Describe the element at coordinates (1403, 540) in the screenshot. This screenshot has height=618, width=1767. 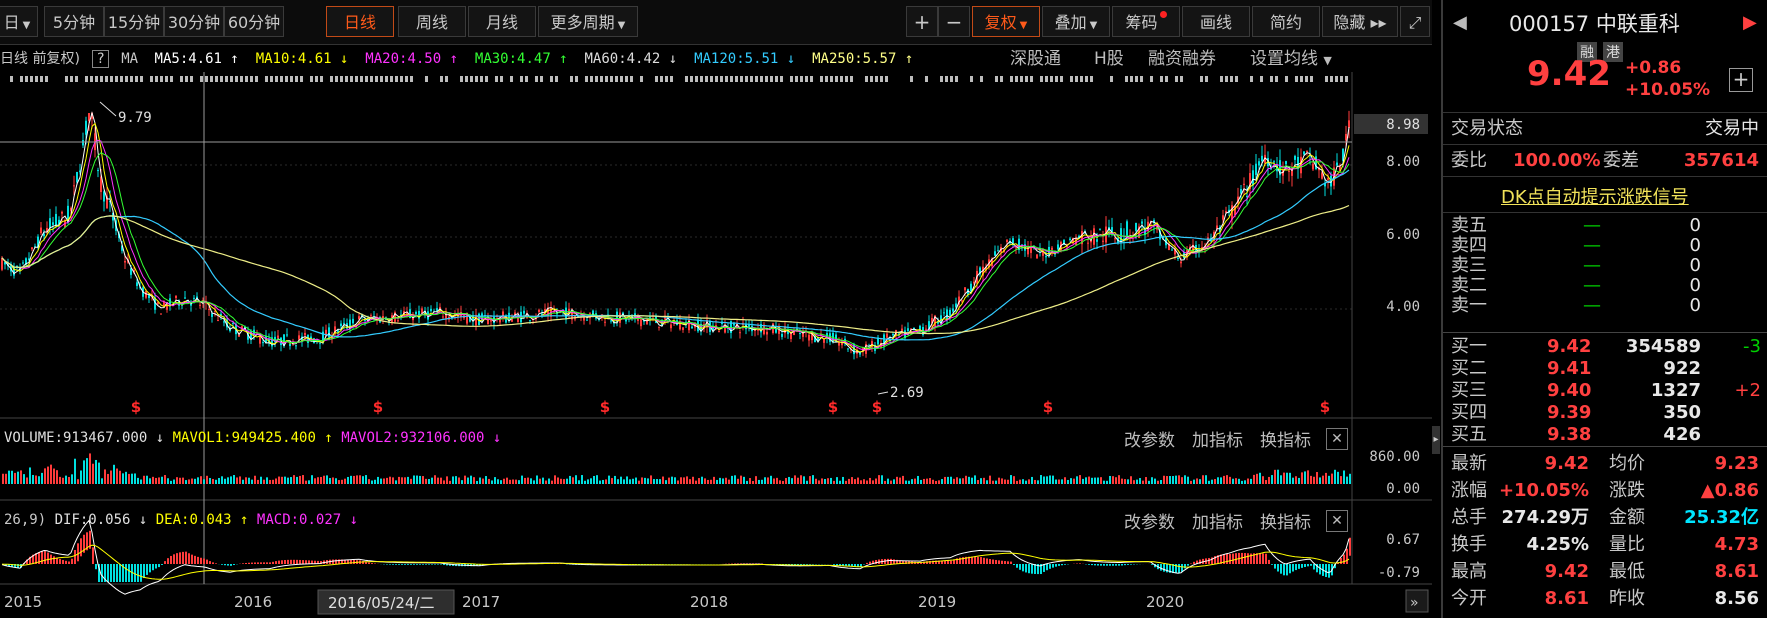
I see `macd-axis-label: 0.67` at that location.